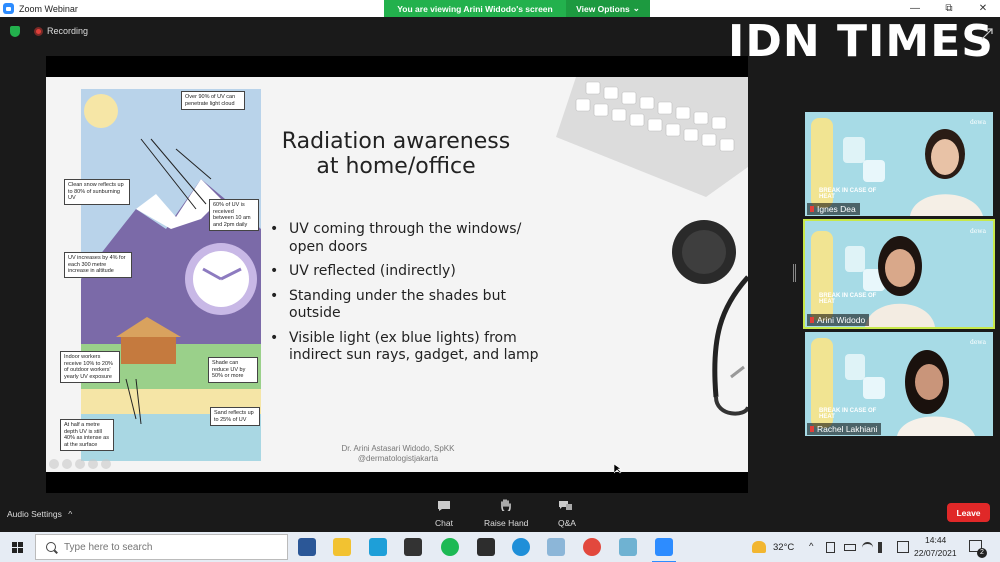  Describe the element at coordinates (783, 547) in the screenshot. I see `weather-temperature: 32°C` at that location.